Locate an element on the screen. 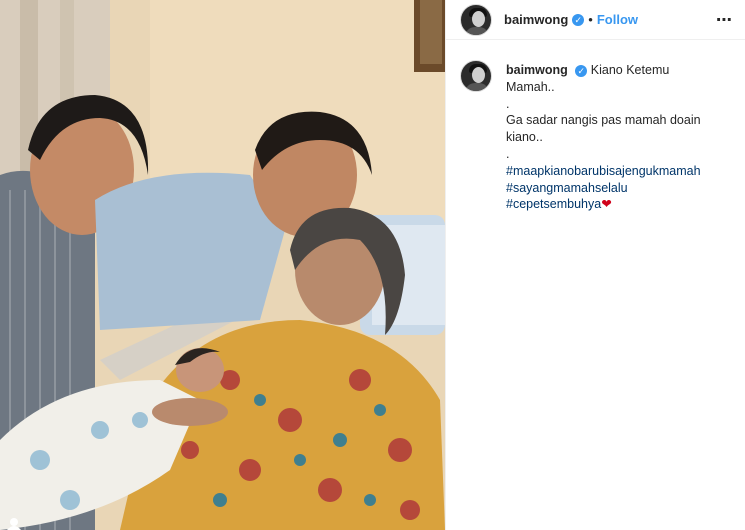 This screenshot has height=530, width=745. user-avatar is located at coordinates (476, 19).